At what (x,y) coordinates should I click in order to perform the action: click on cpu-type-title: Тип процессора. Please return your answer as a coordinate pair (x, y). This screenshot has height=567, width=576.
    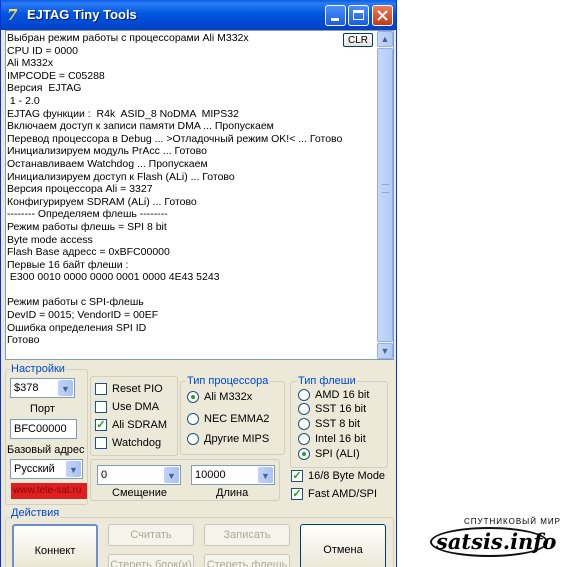
    Looking at the image, I should click on (228, 381).